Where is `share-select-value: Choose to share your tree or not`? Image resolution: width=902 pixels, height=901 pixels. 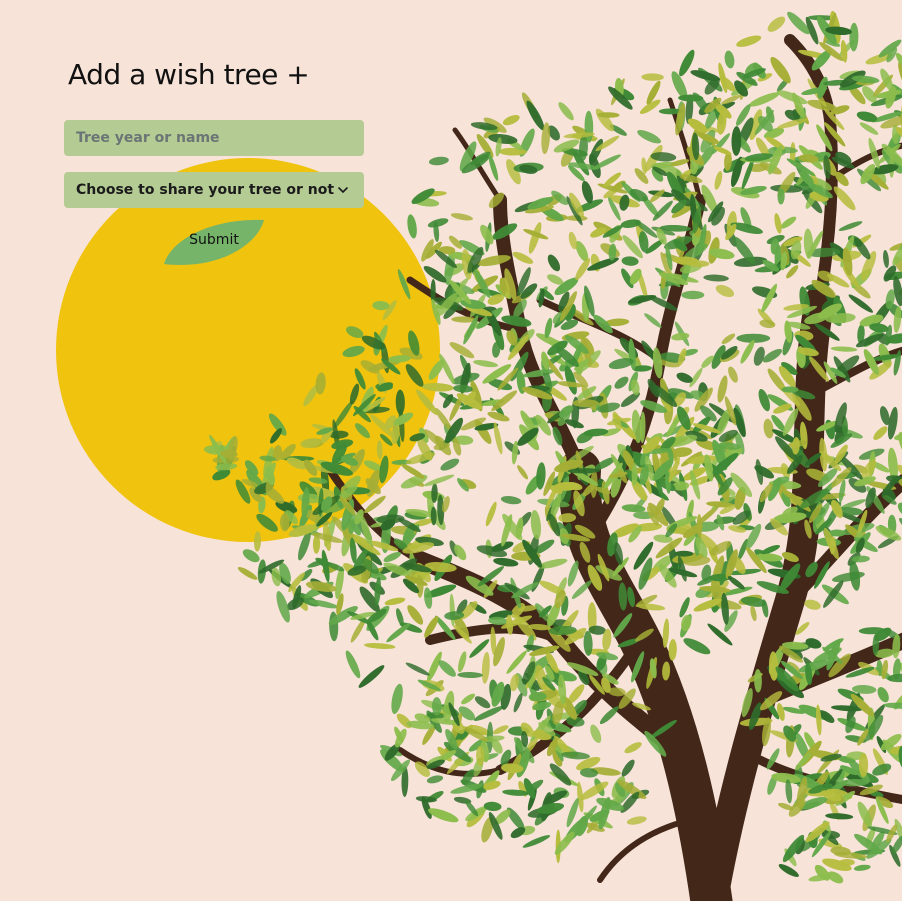 share-select-value: Choose to share your tree or not is located at coordinates (205, 190).